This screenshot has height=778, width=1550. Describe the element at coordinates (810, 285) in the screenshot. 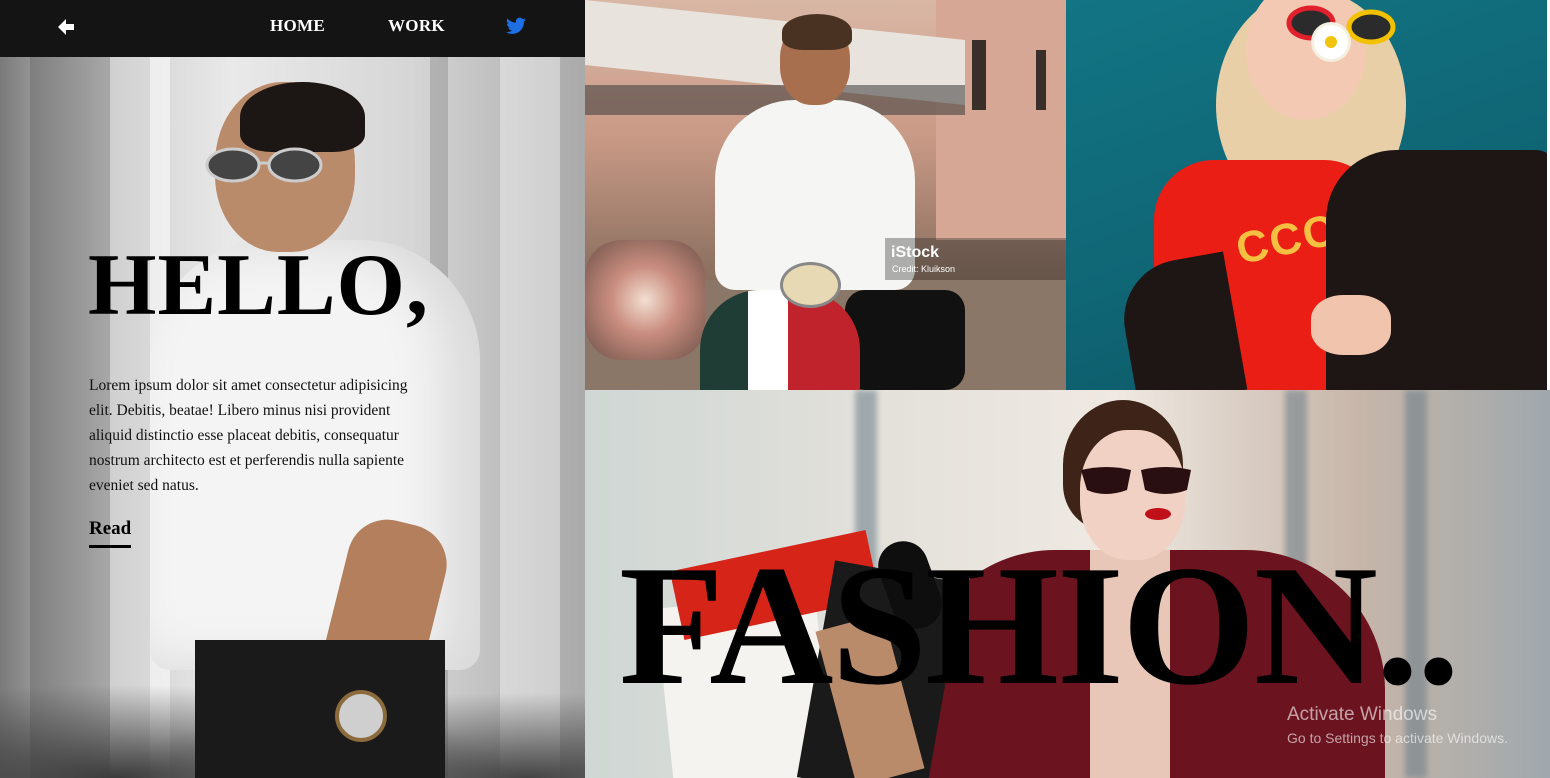

I see `scooter-headlight` at that location.